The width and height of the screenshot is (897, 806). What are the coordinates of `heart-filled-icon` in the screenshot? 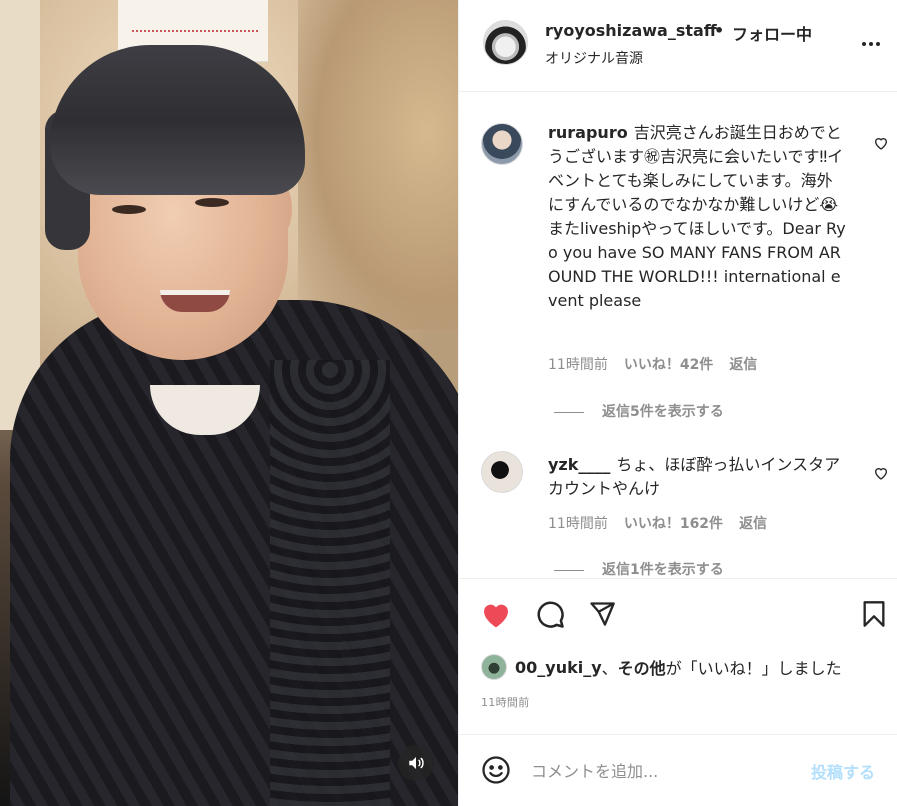 It's located at (496, 614).